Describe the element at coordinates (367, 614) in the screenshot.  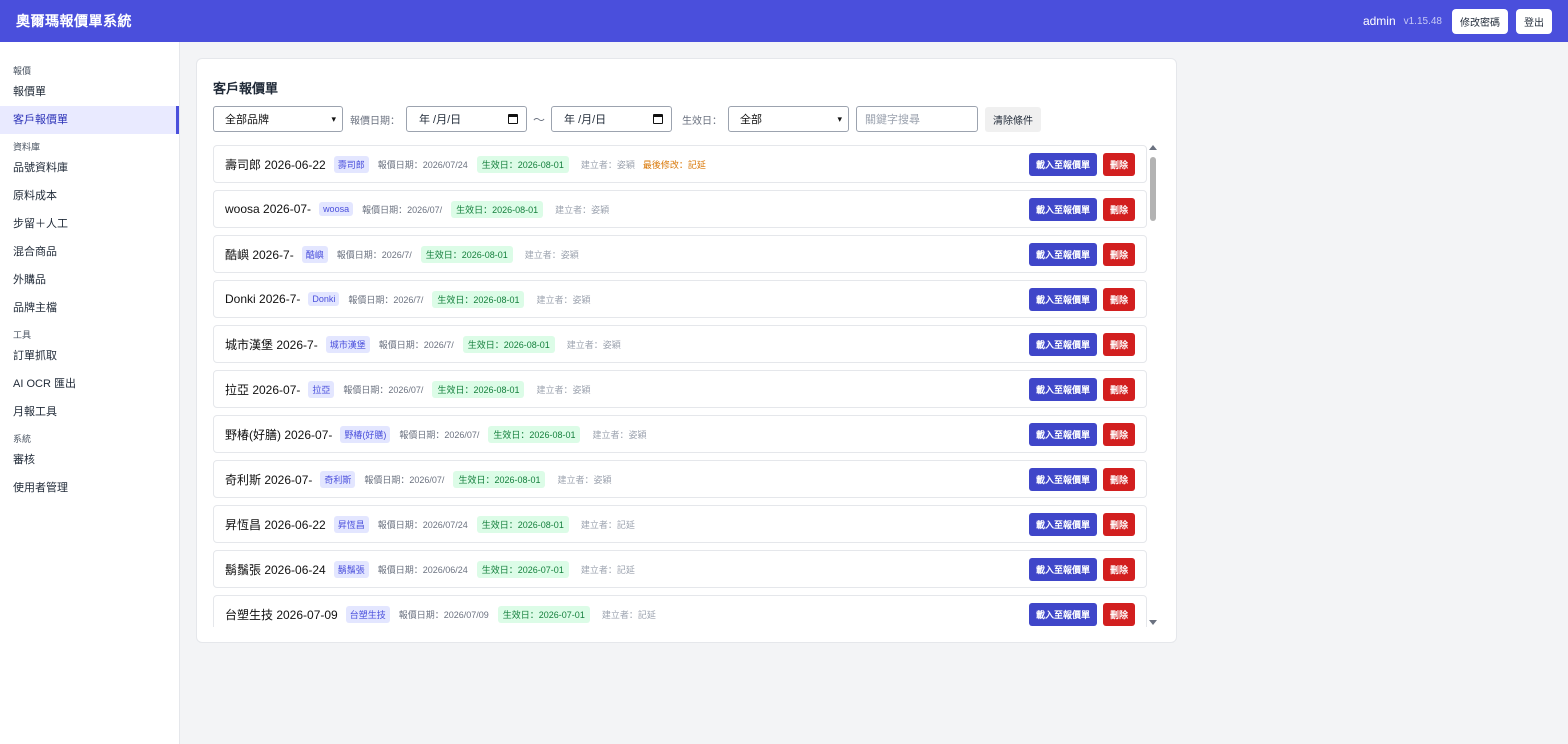
I see `brand-tag: 台塑生技` at that location.